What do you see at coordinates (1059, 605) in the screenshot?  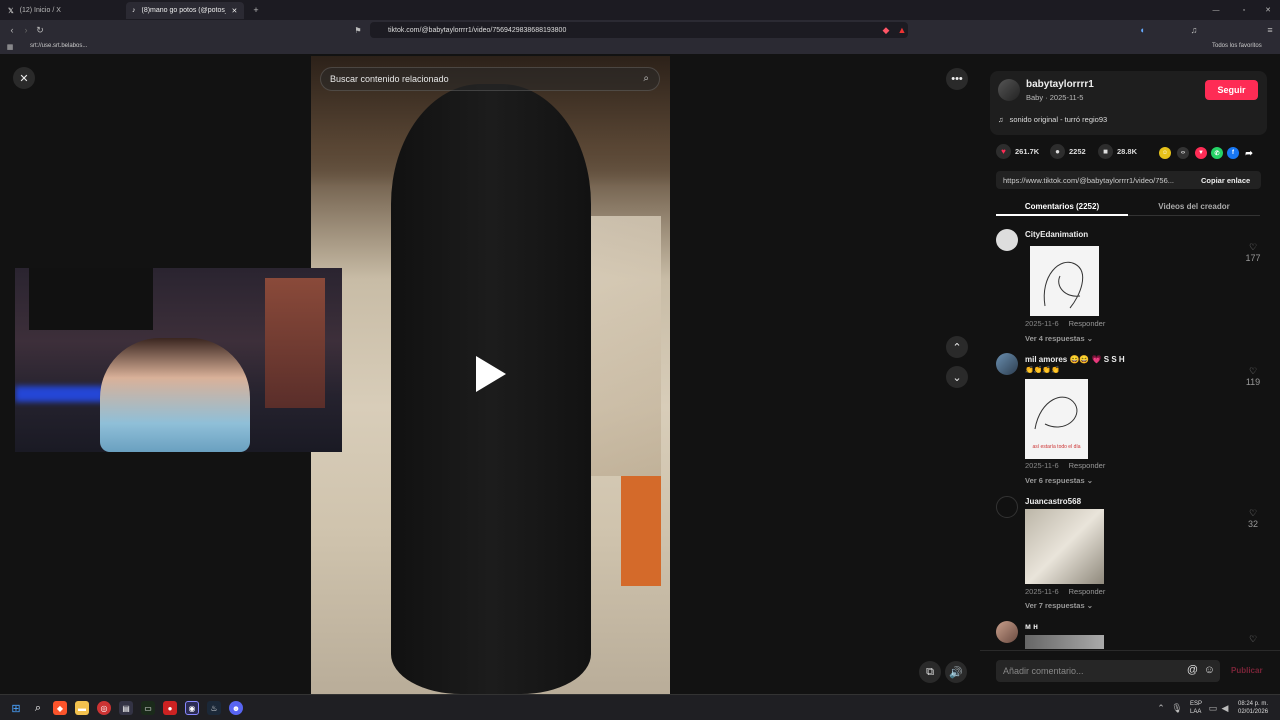 I see `view-replies-button: Ver 7 respuestas ⌄` at bounding box center [1059, 605].